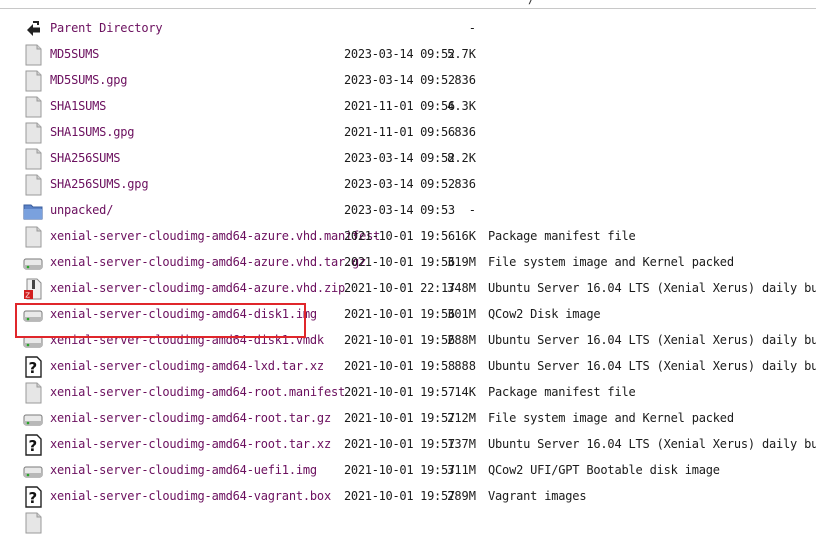 This screenshot has height=536, width=816. What do you see at coordinates (183, 470) in the screenshot?
I see `file-link: xenial-server-cloudimg-amd64-uefi1.img` at bounding box center [183, 470].